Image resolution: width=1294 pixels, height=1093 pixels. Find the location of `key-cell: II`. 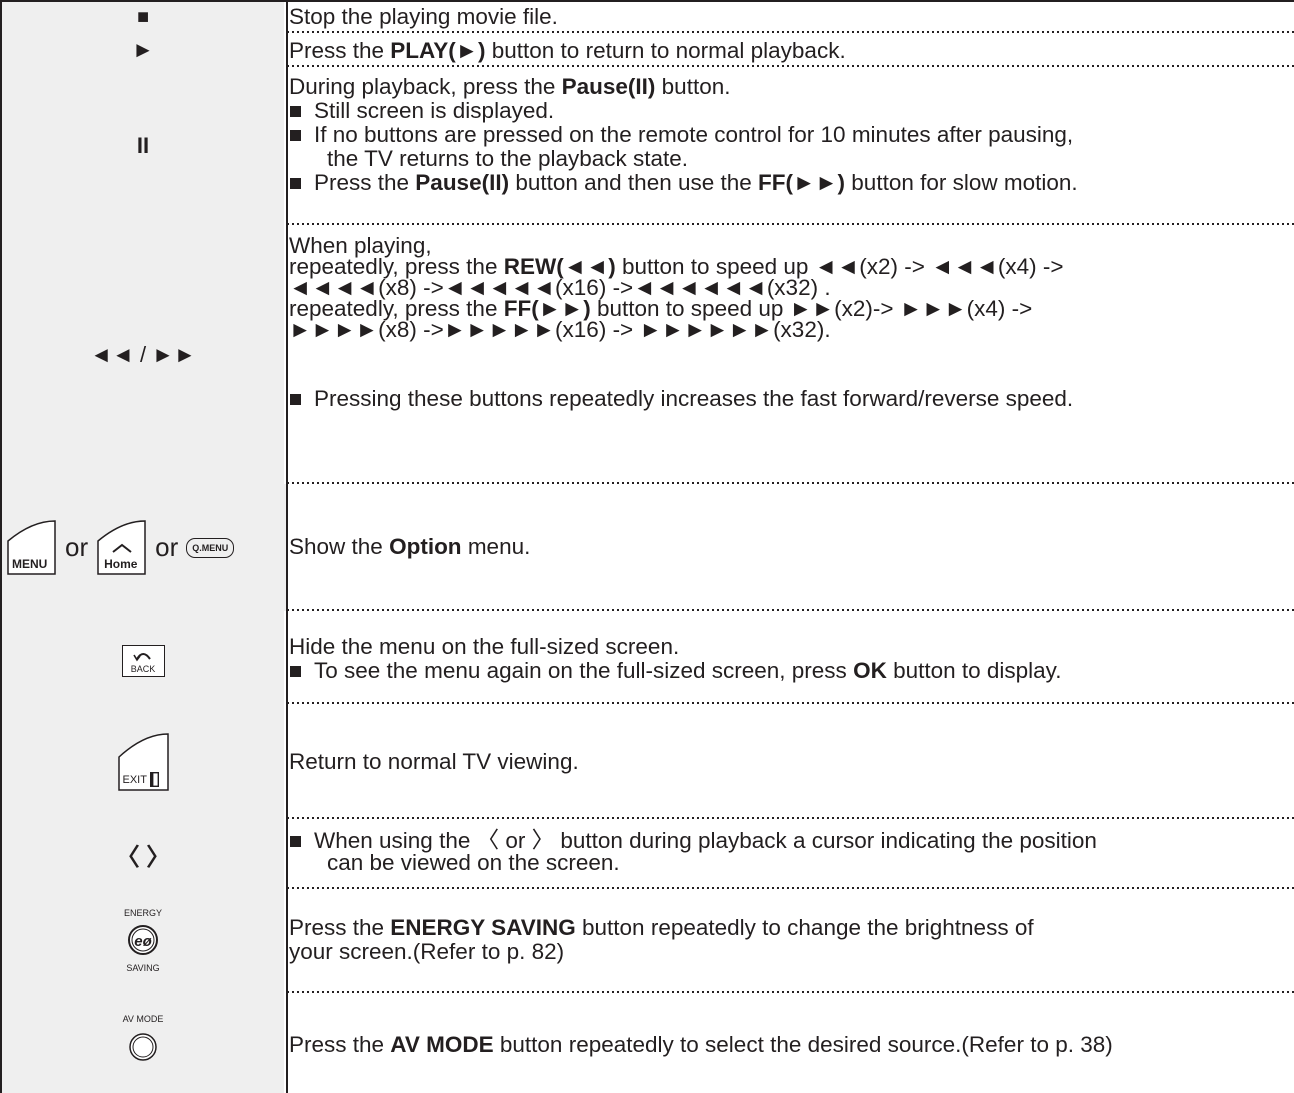

key-cell: II is located at coordinates (143, 146).